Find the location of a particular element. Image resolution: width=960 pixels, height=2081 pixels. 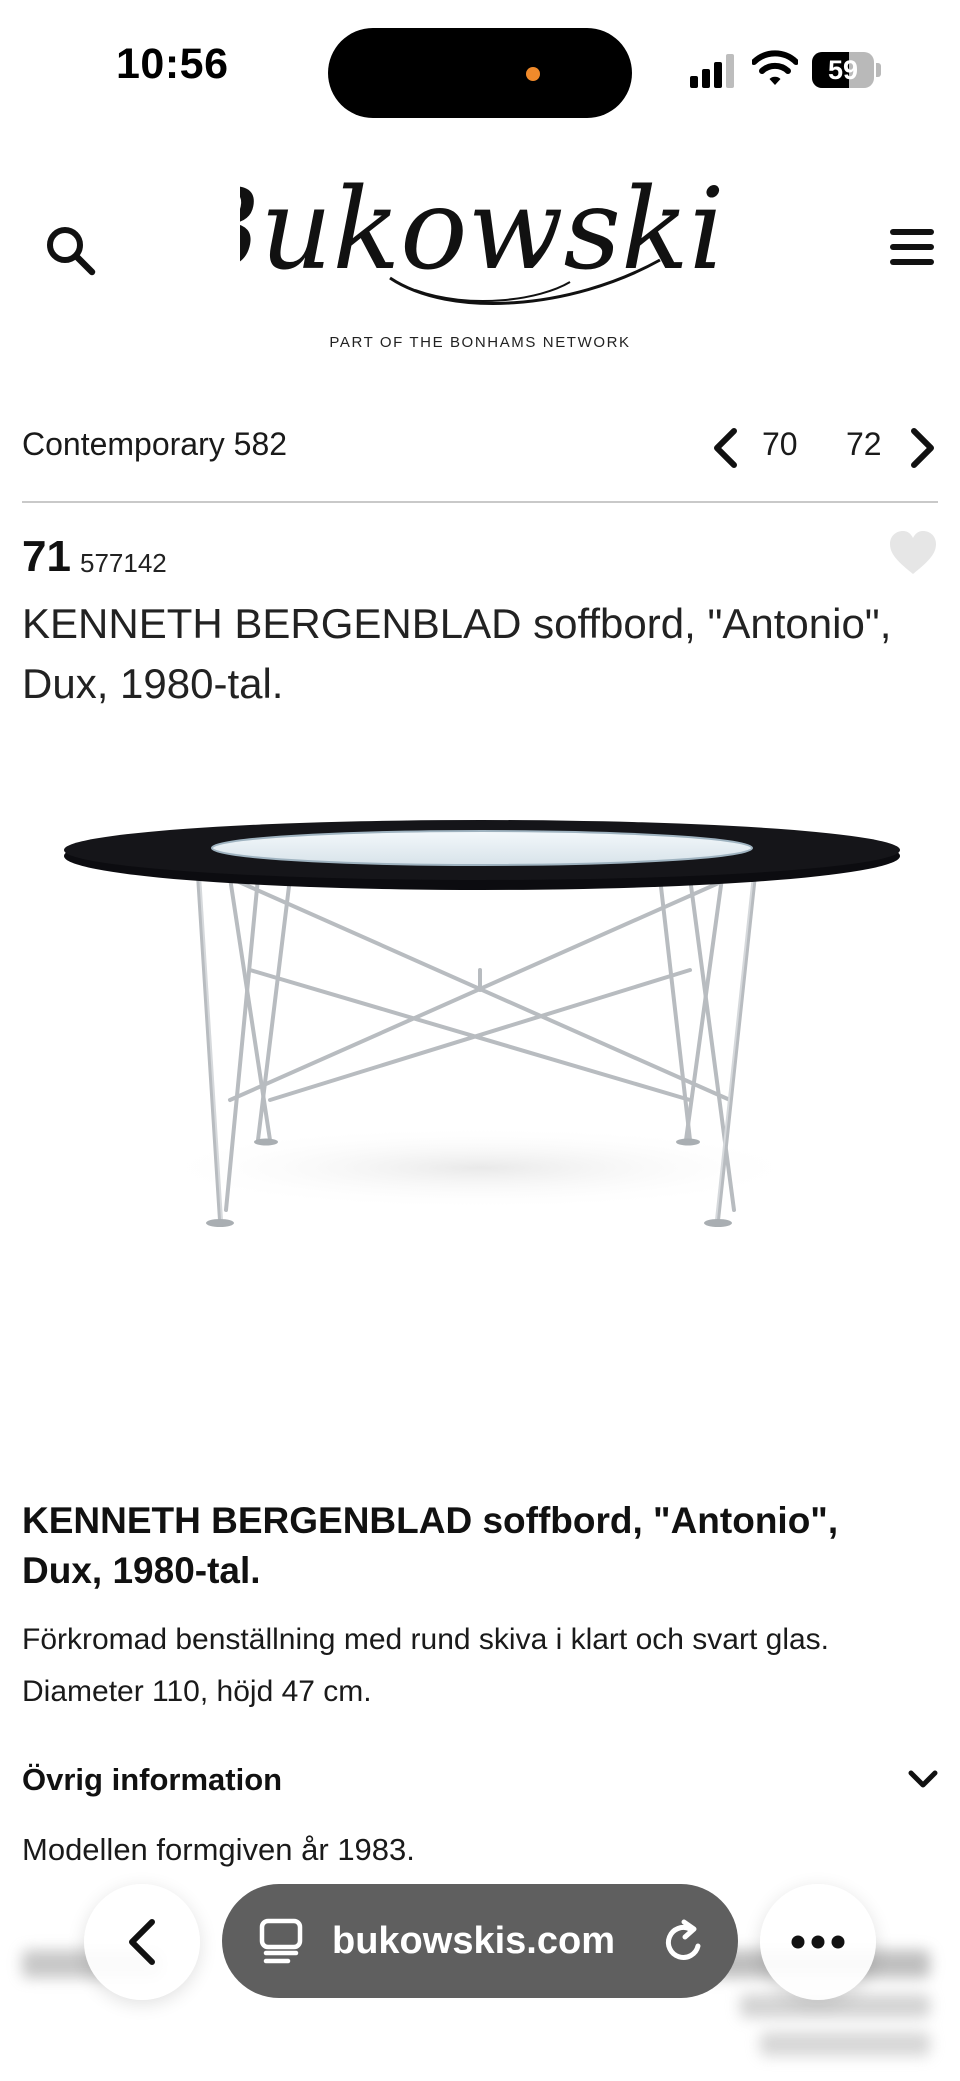

other-info-text: Modellen formgiven år 1983. is located at coordinates (218, 1849).